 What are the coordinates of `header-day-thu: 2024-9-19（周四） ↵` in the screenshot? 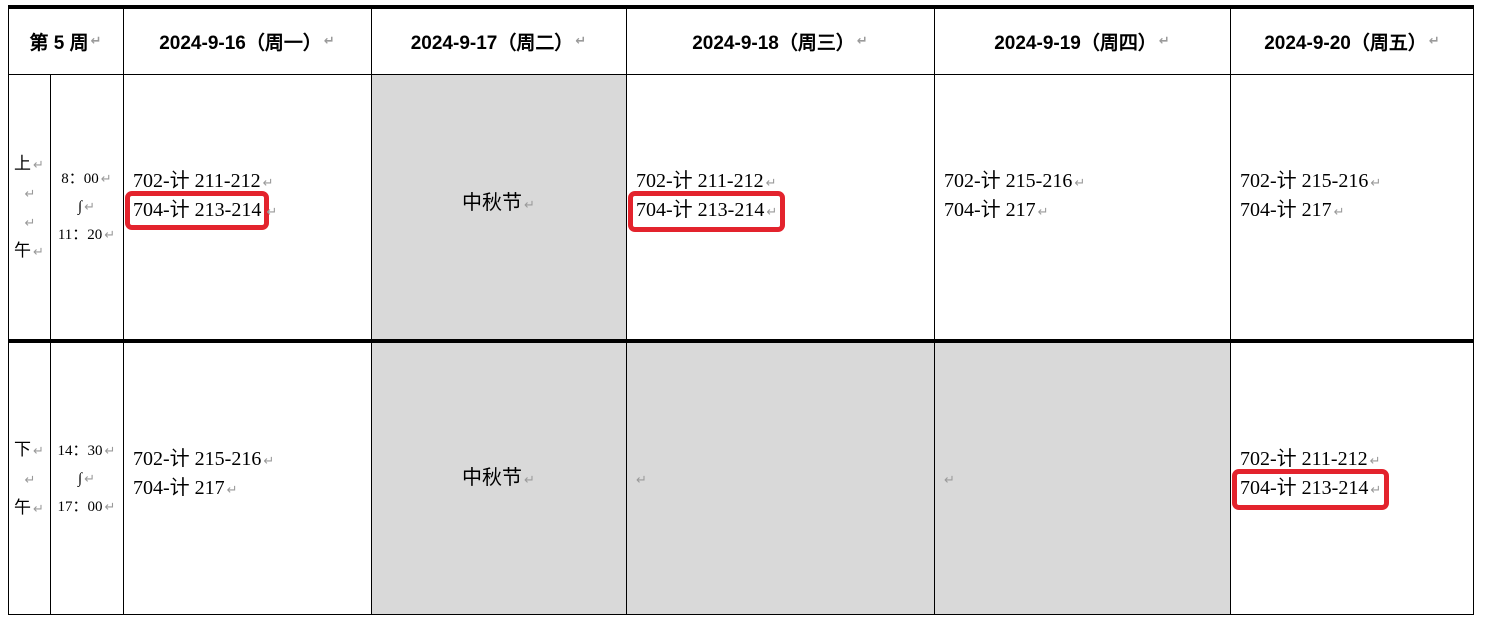 It's located at (1082, 43).